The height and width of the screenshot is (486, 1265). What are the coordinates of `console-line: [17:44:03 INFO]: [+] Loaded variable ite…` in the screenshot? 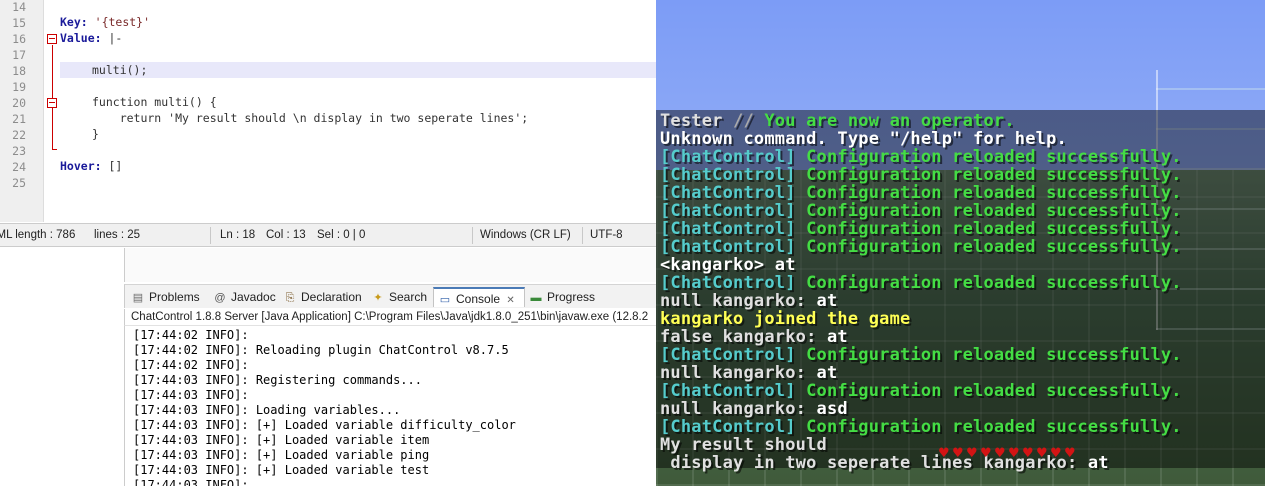 It's located at (281, 440).